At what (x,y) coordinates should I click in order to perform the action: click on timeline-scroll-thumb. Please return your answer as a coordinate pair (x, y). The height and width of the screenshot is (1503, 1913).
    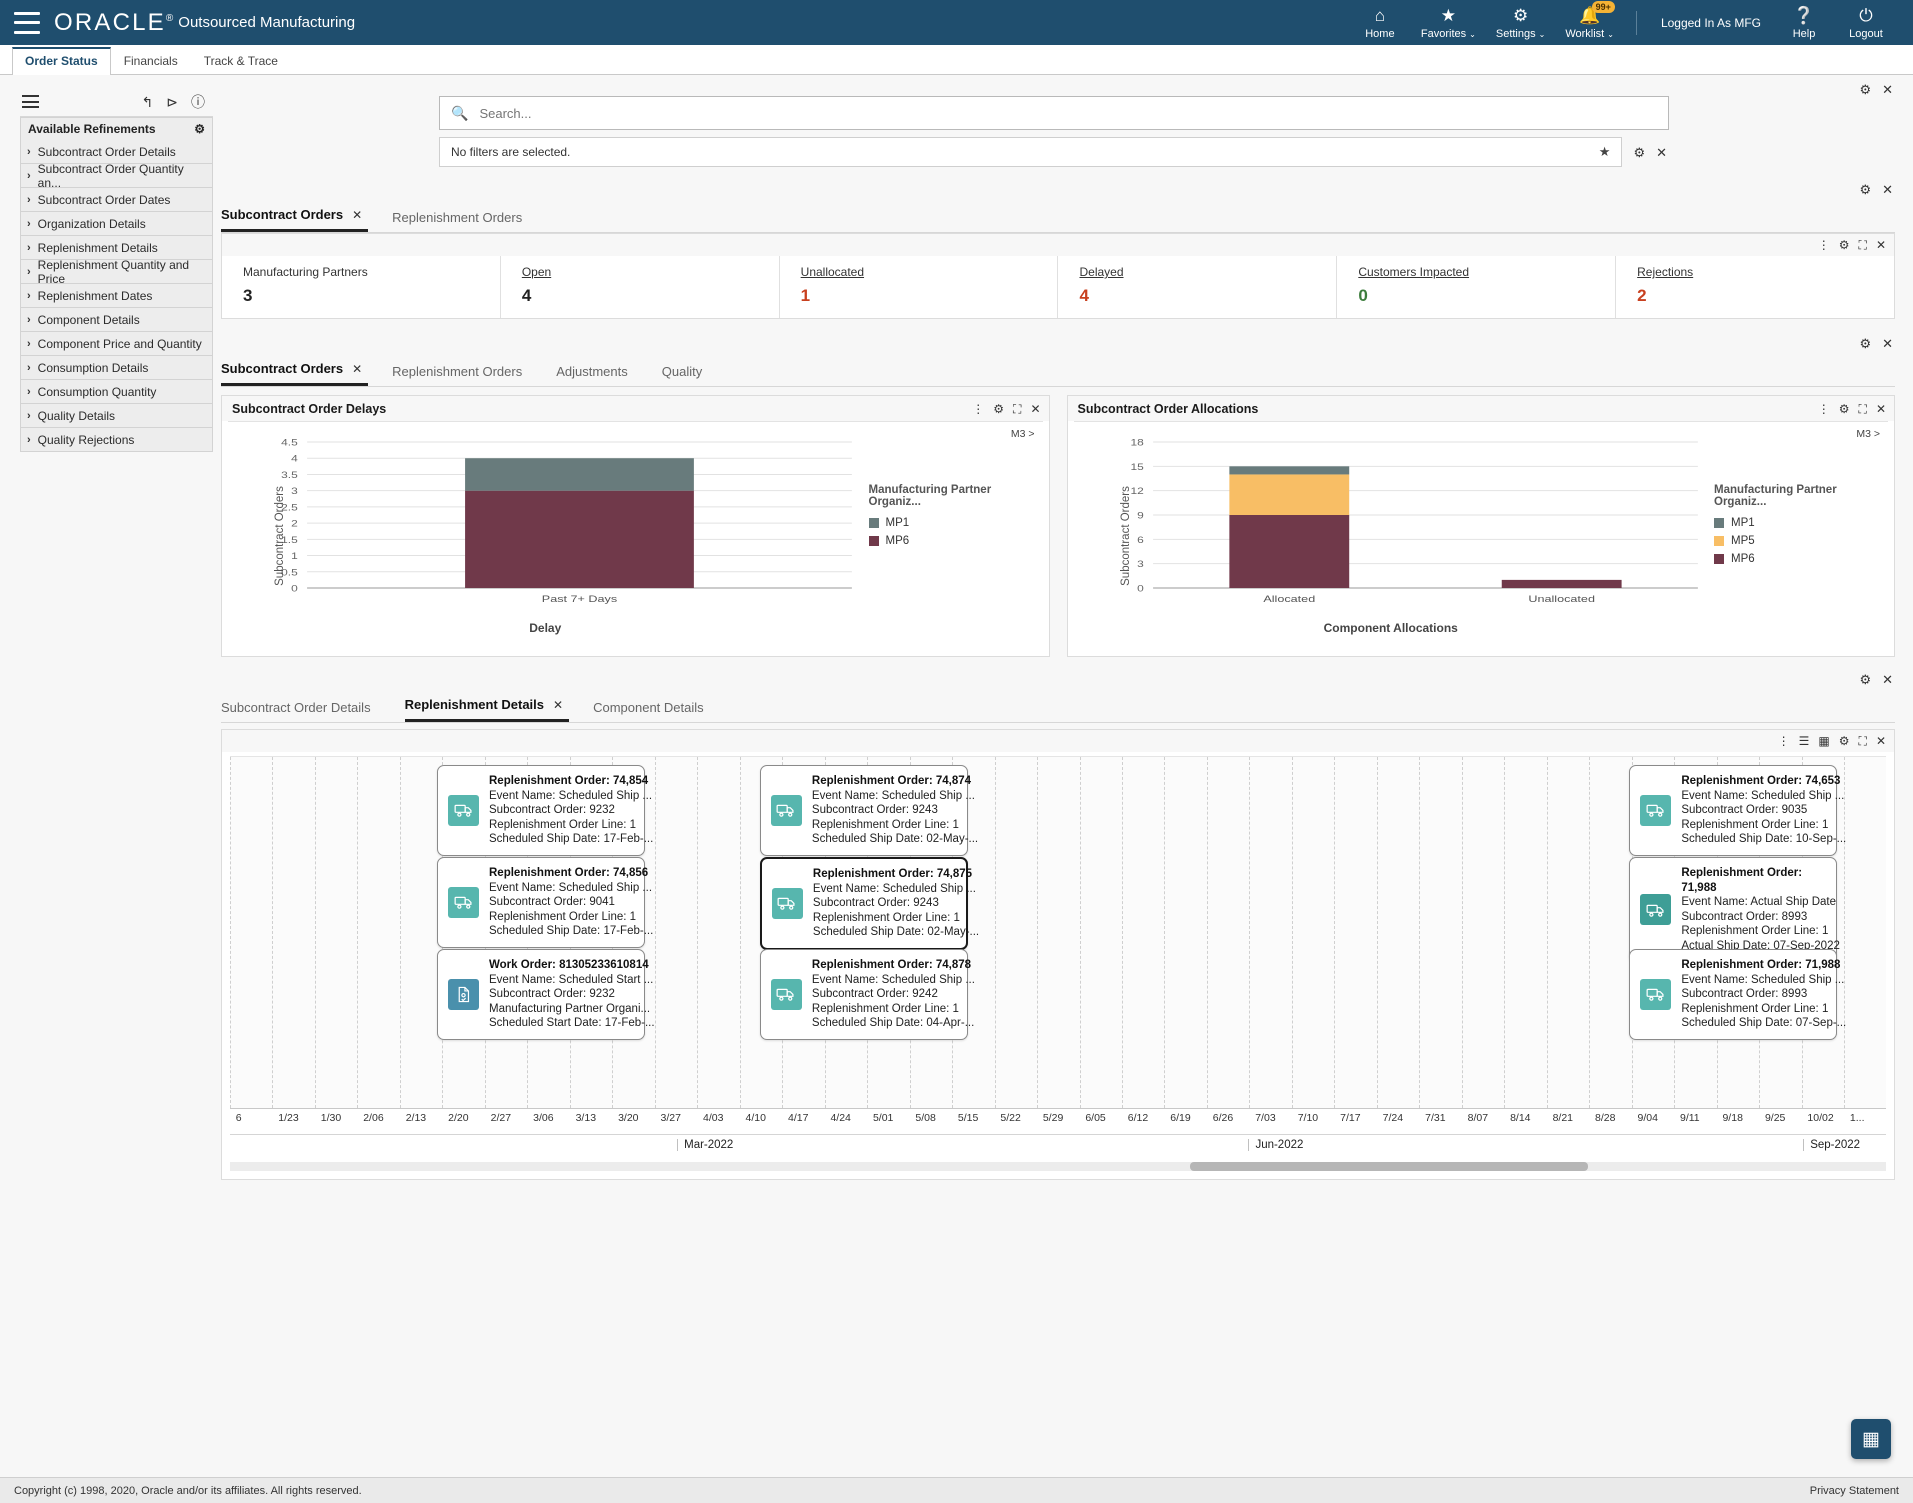
    Looking at the image, I should click on (1389, 1166).